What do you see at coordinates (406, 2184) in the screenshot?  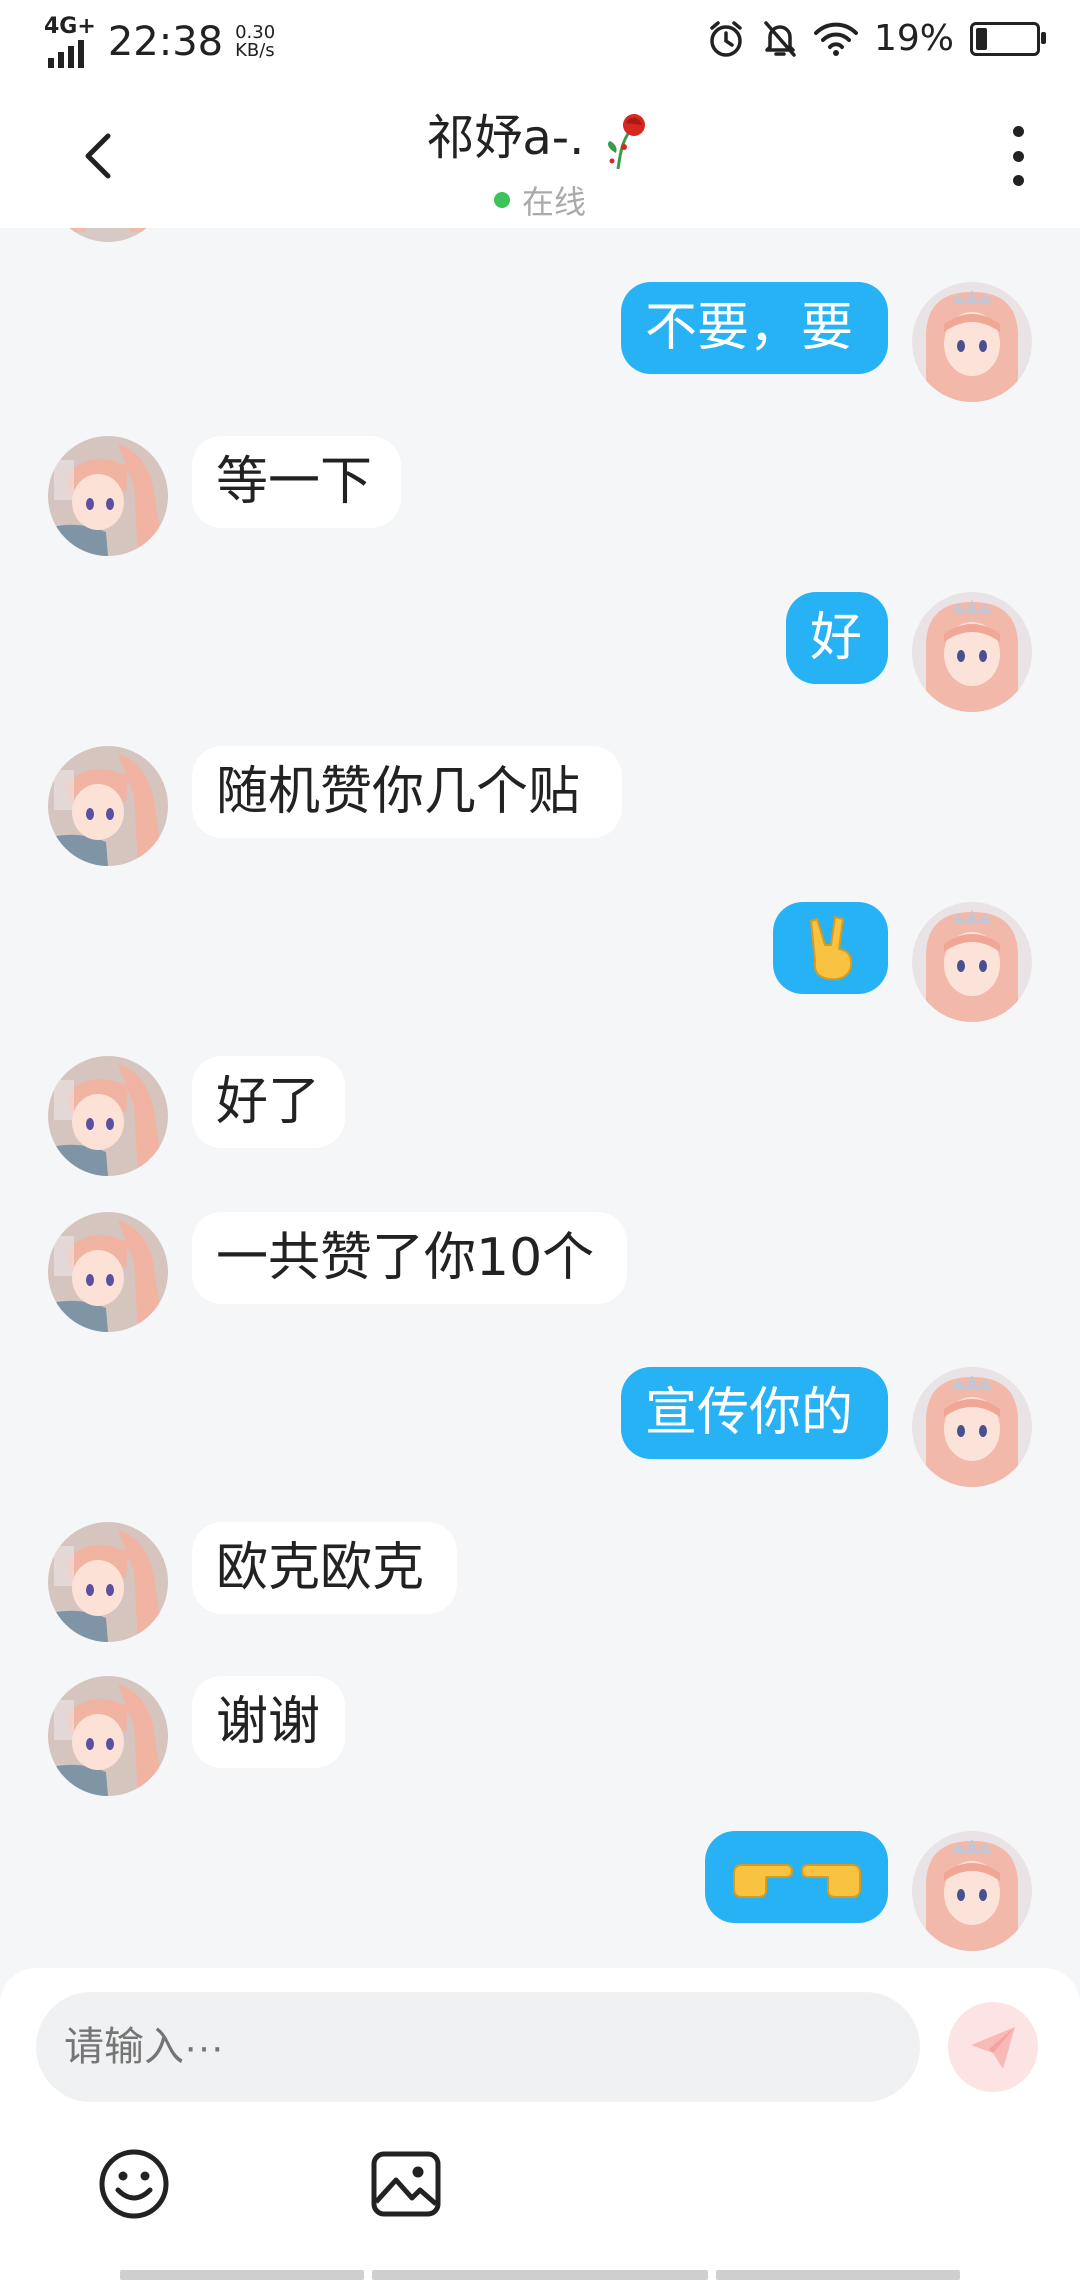 I see `image-icon` at bounding box center [406, 2184].